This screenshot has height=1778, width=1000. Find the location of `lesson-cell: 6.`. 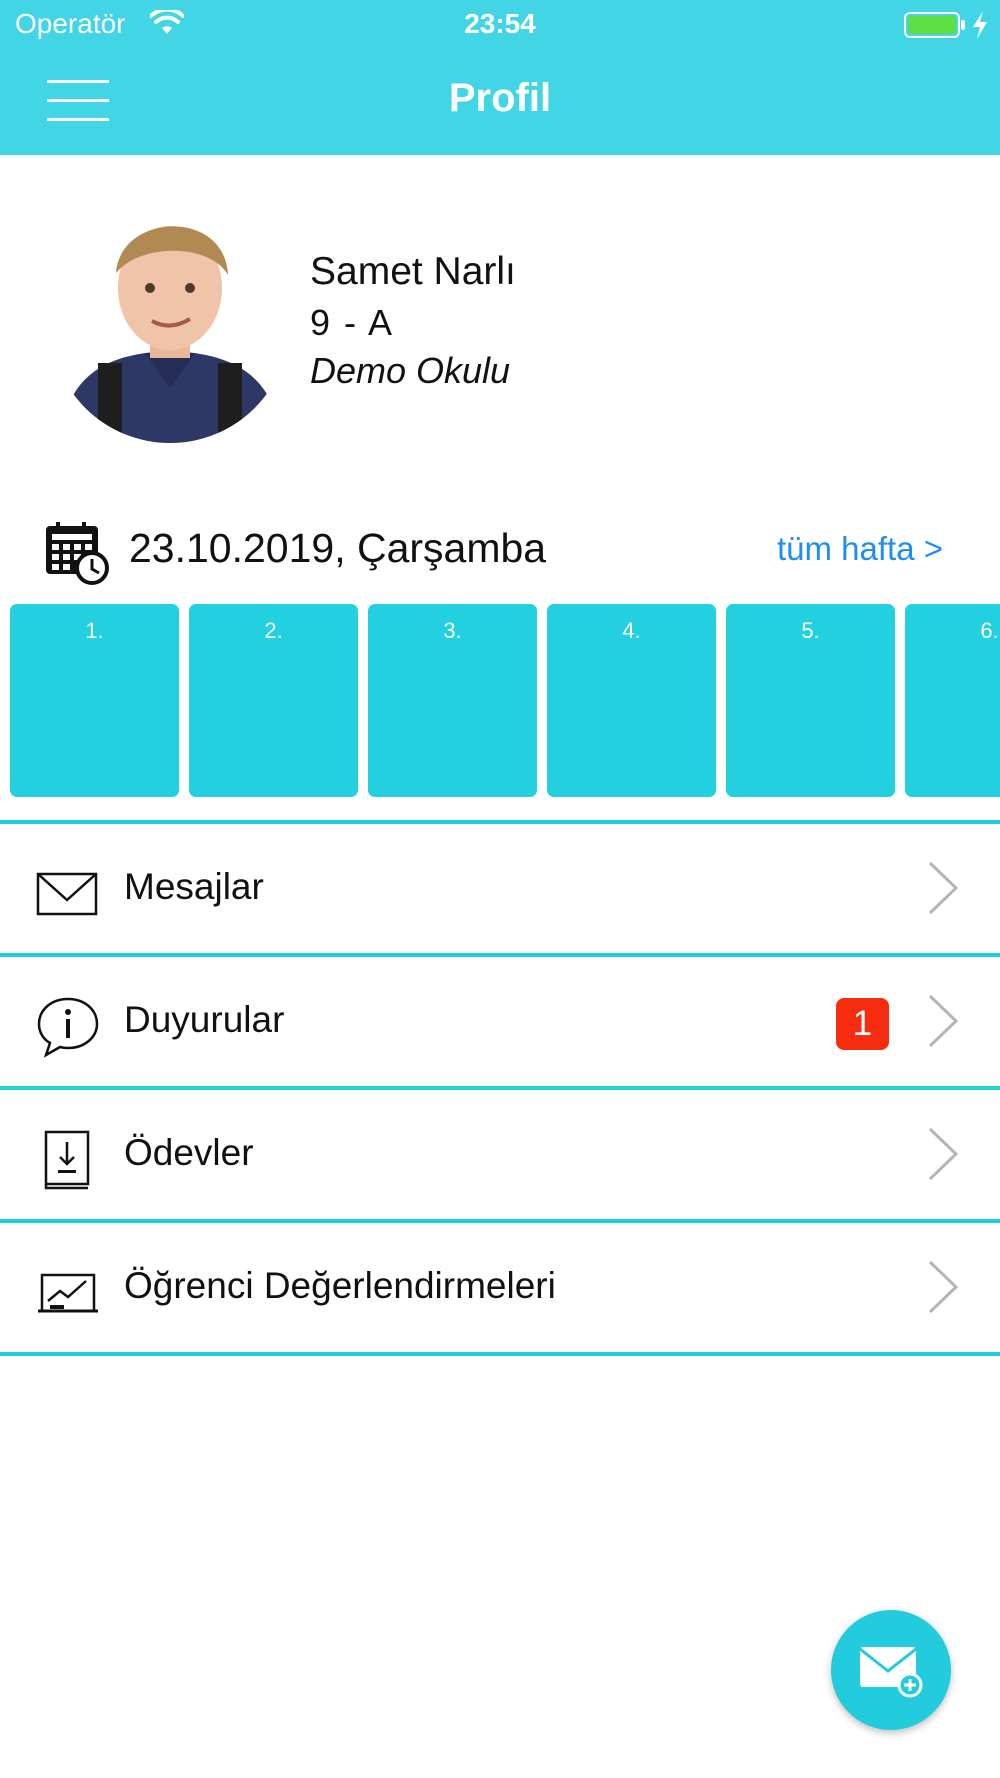

lesson-cell: 6. is located at coordinates (952, 700).